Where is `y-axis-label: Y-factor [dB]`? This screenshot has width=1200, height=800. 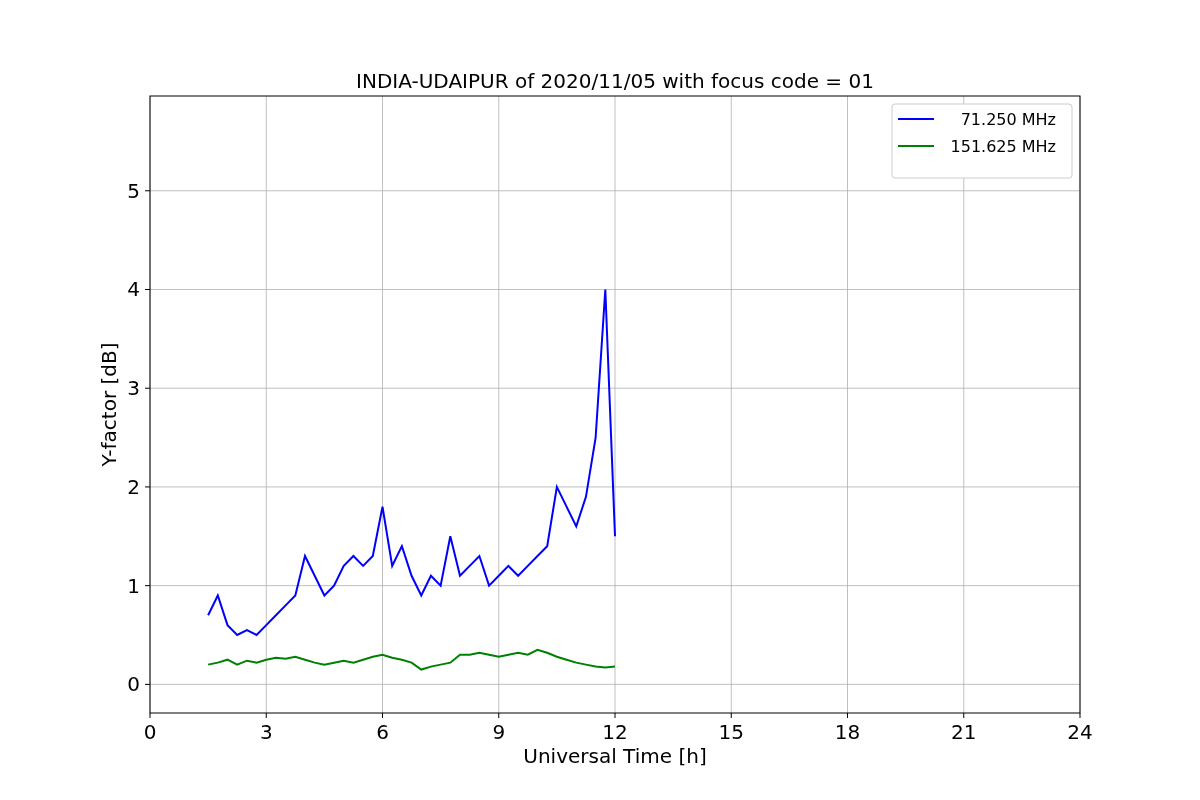
y-axis-label: Y-factor [dB] is located at coordinates (109, 404).